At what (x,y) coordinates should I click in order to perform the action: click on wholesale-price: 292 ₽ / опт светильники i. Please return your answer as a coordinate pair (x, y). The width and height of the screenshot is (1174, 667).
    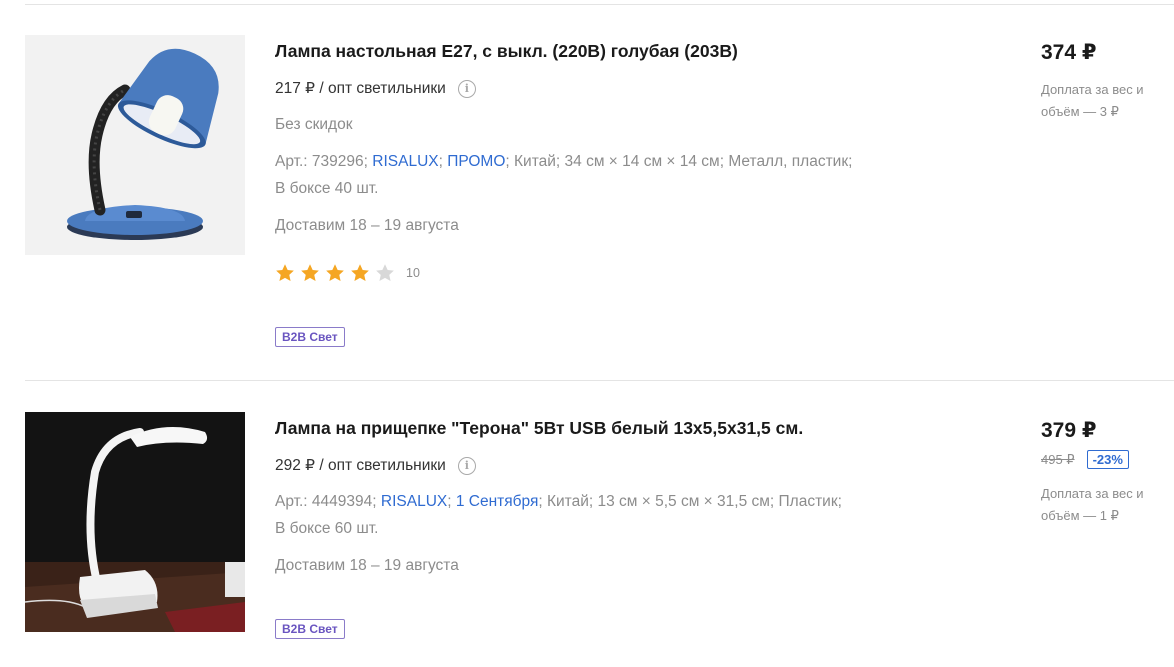
    Looking at the image, I should click on (375, 465).